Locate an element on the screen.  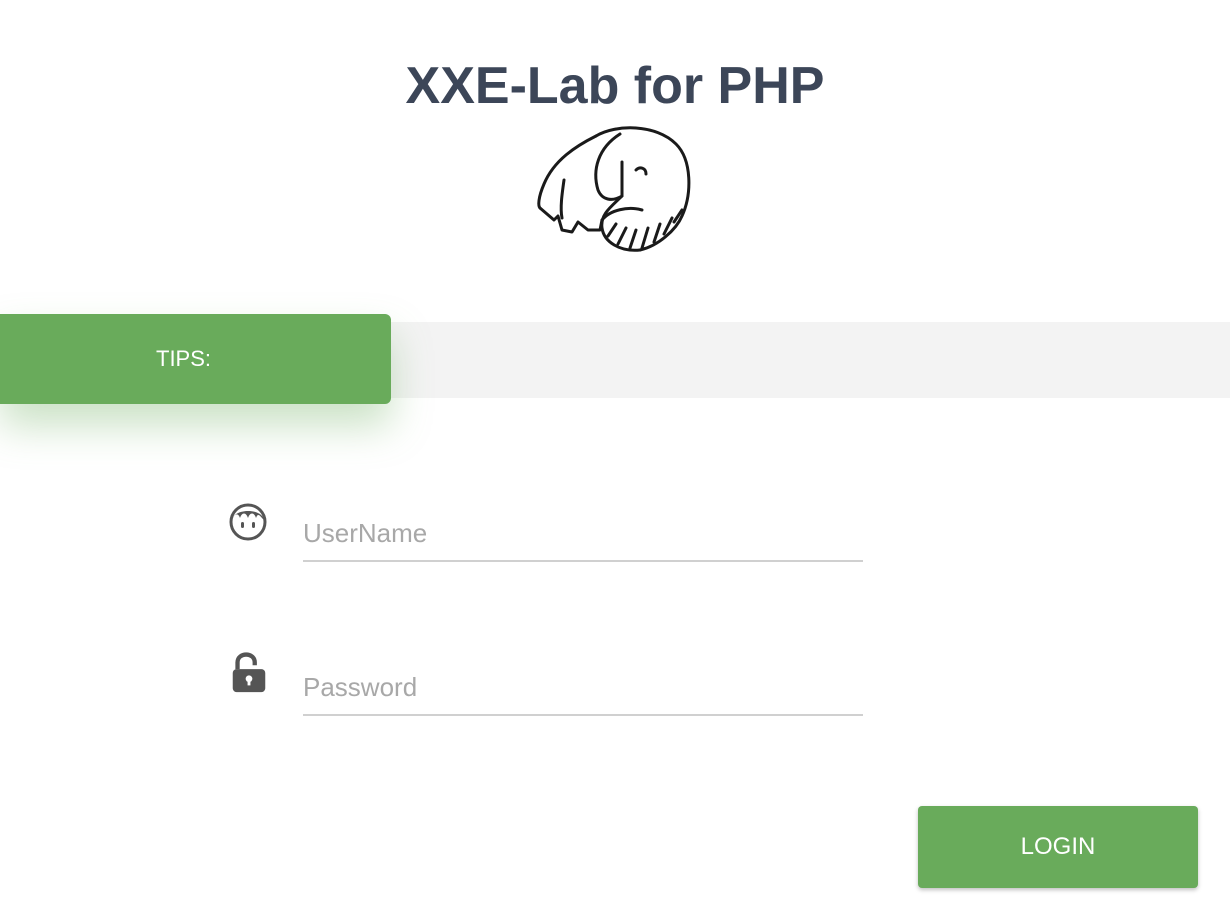
login-button: LOGIN is located at coordinates (1058, 847).